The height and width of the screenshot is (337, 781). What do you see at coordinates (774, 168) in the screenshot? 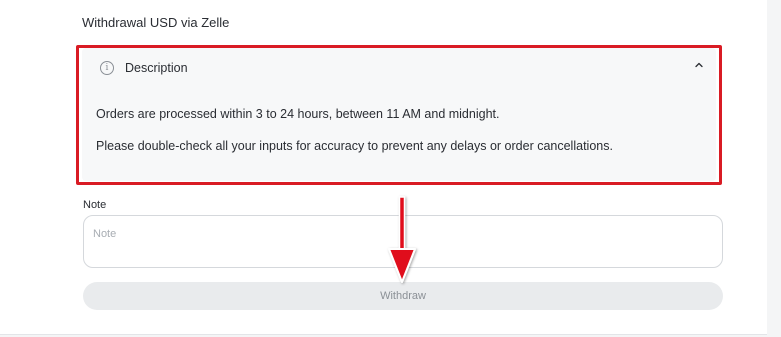
I see `page-gutter` at bounding box center [774, 168].